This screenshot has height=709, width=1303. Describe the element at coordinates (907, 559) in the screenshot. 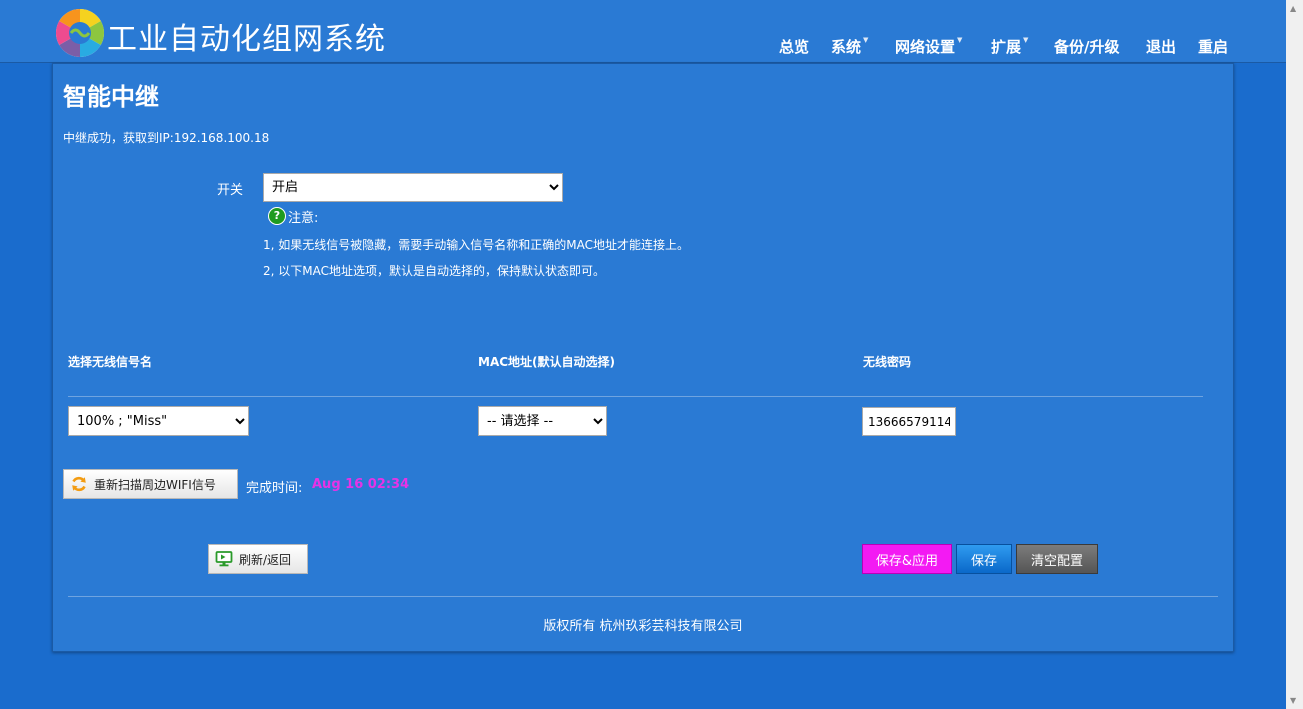

I see `save-apply-button: 保存&应用` at that location.